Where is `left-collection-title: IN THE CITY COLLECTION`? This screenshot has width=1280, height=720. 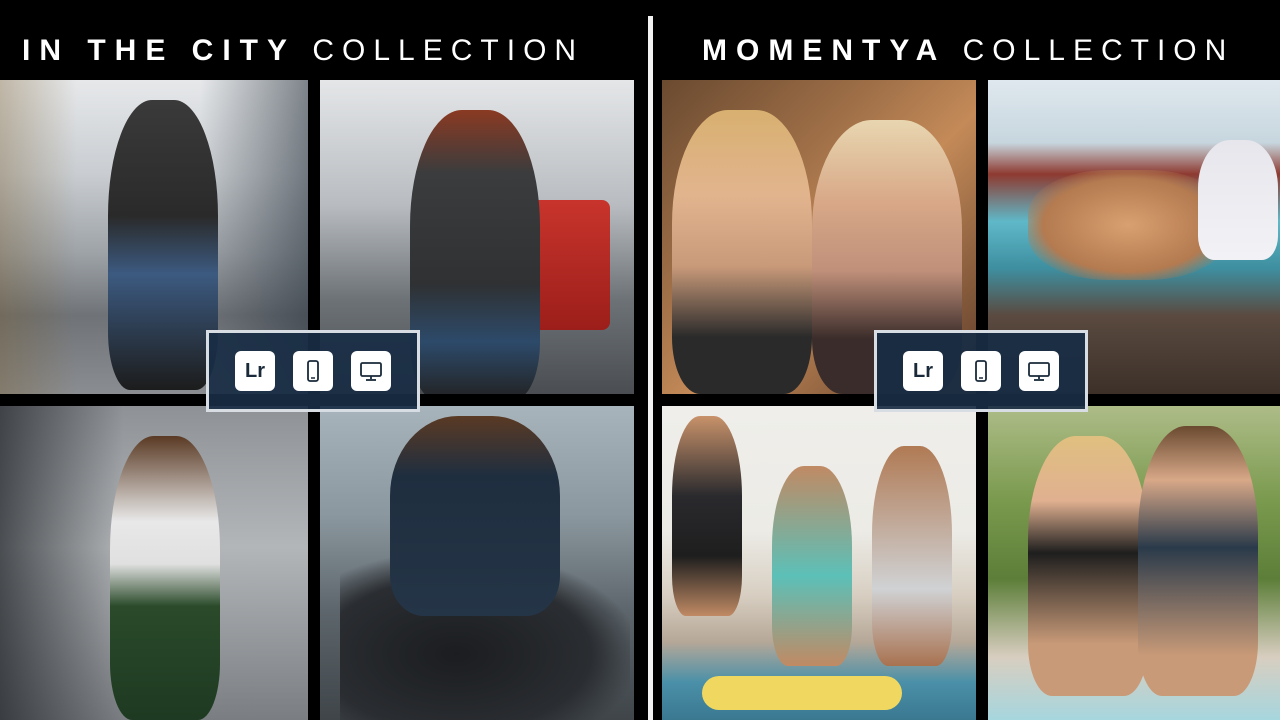
left-collection-title: IN THE CITY COLLECTION is located at coordinates (303, 51).